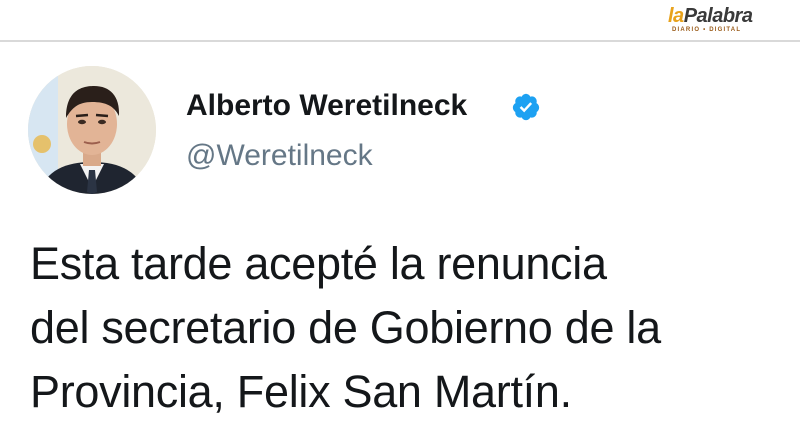 This screenshot has height=445, width=800. I want to click on avatar, so click(92, 130).